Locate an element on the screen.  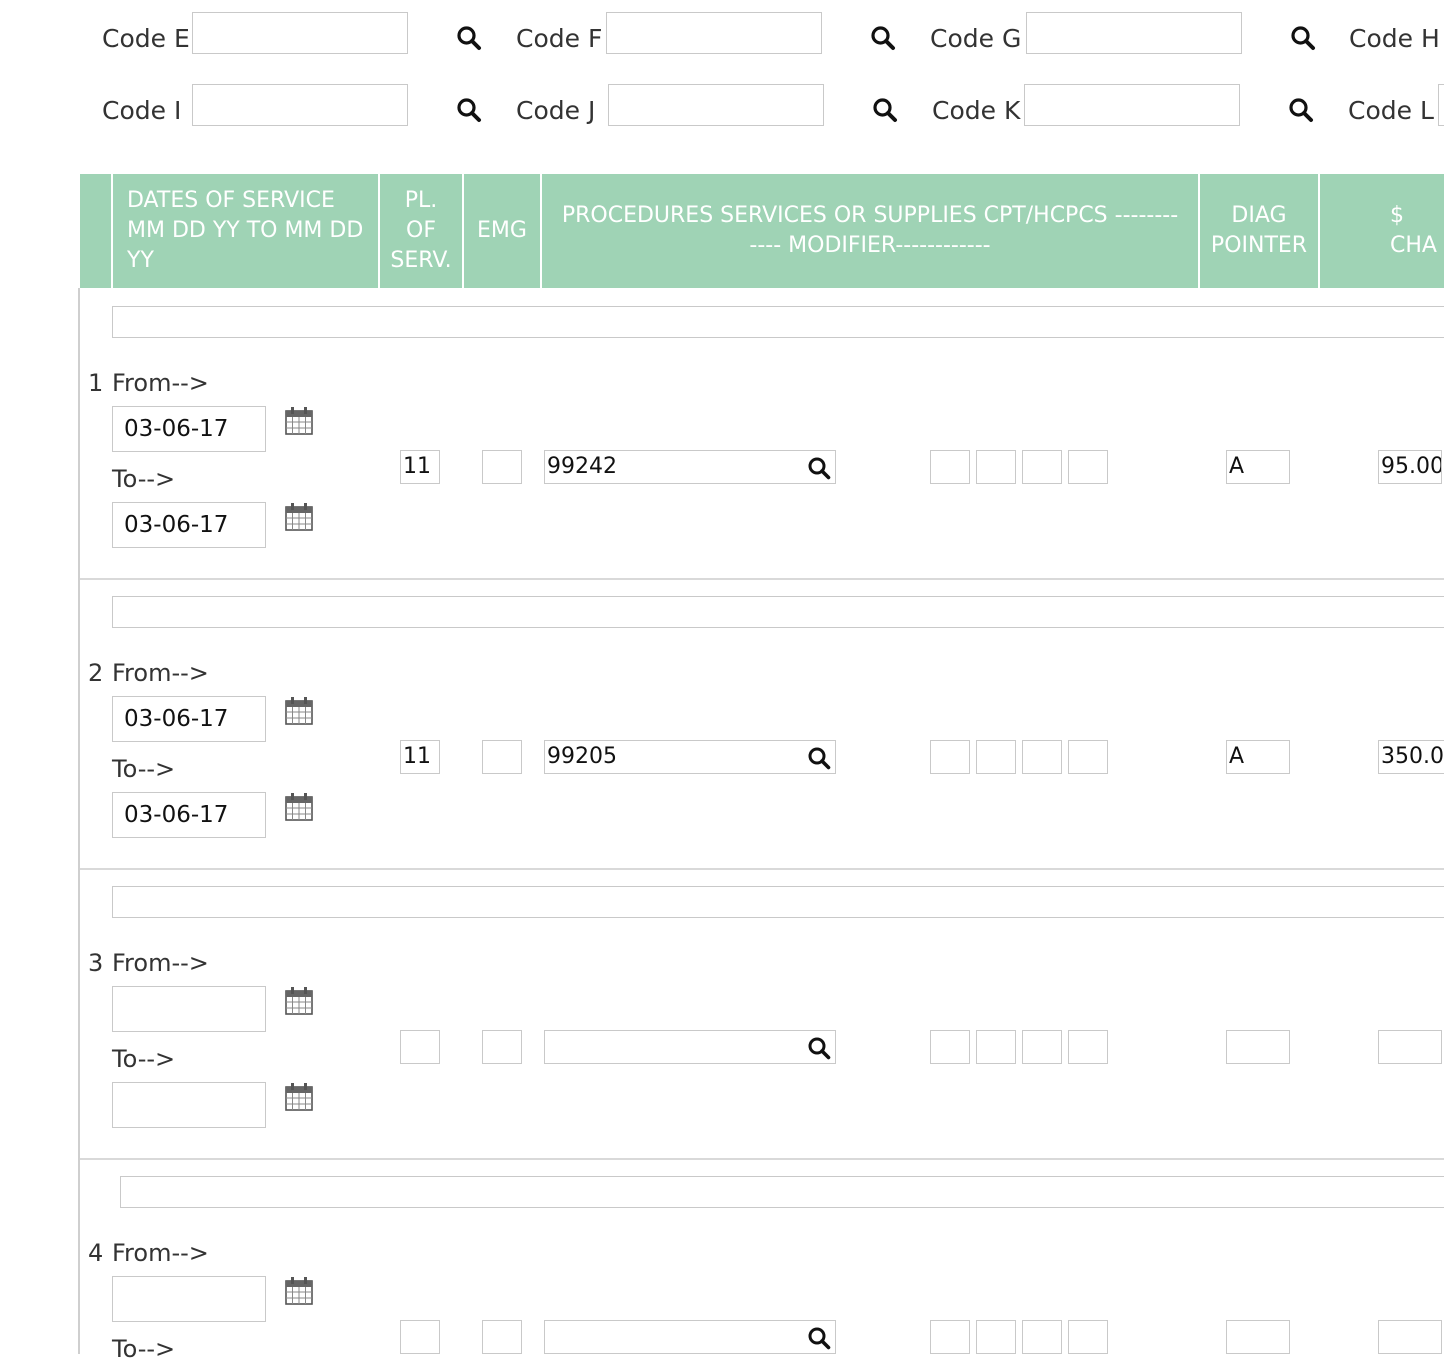
procedure-code-value: 99242 is located at coordinates (582, 466).